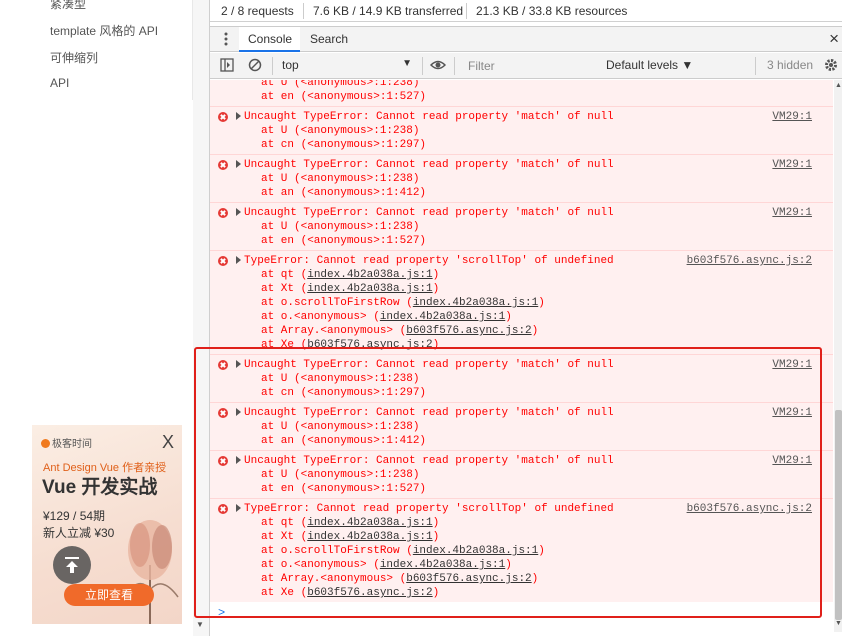 This screenshot has height=636, width=842. Describe the element at coordinates (386, 317) in the screenshot. I see `stack-frame: at o.<anonymous> (index.4b2a038a.js:1)` at that location.